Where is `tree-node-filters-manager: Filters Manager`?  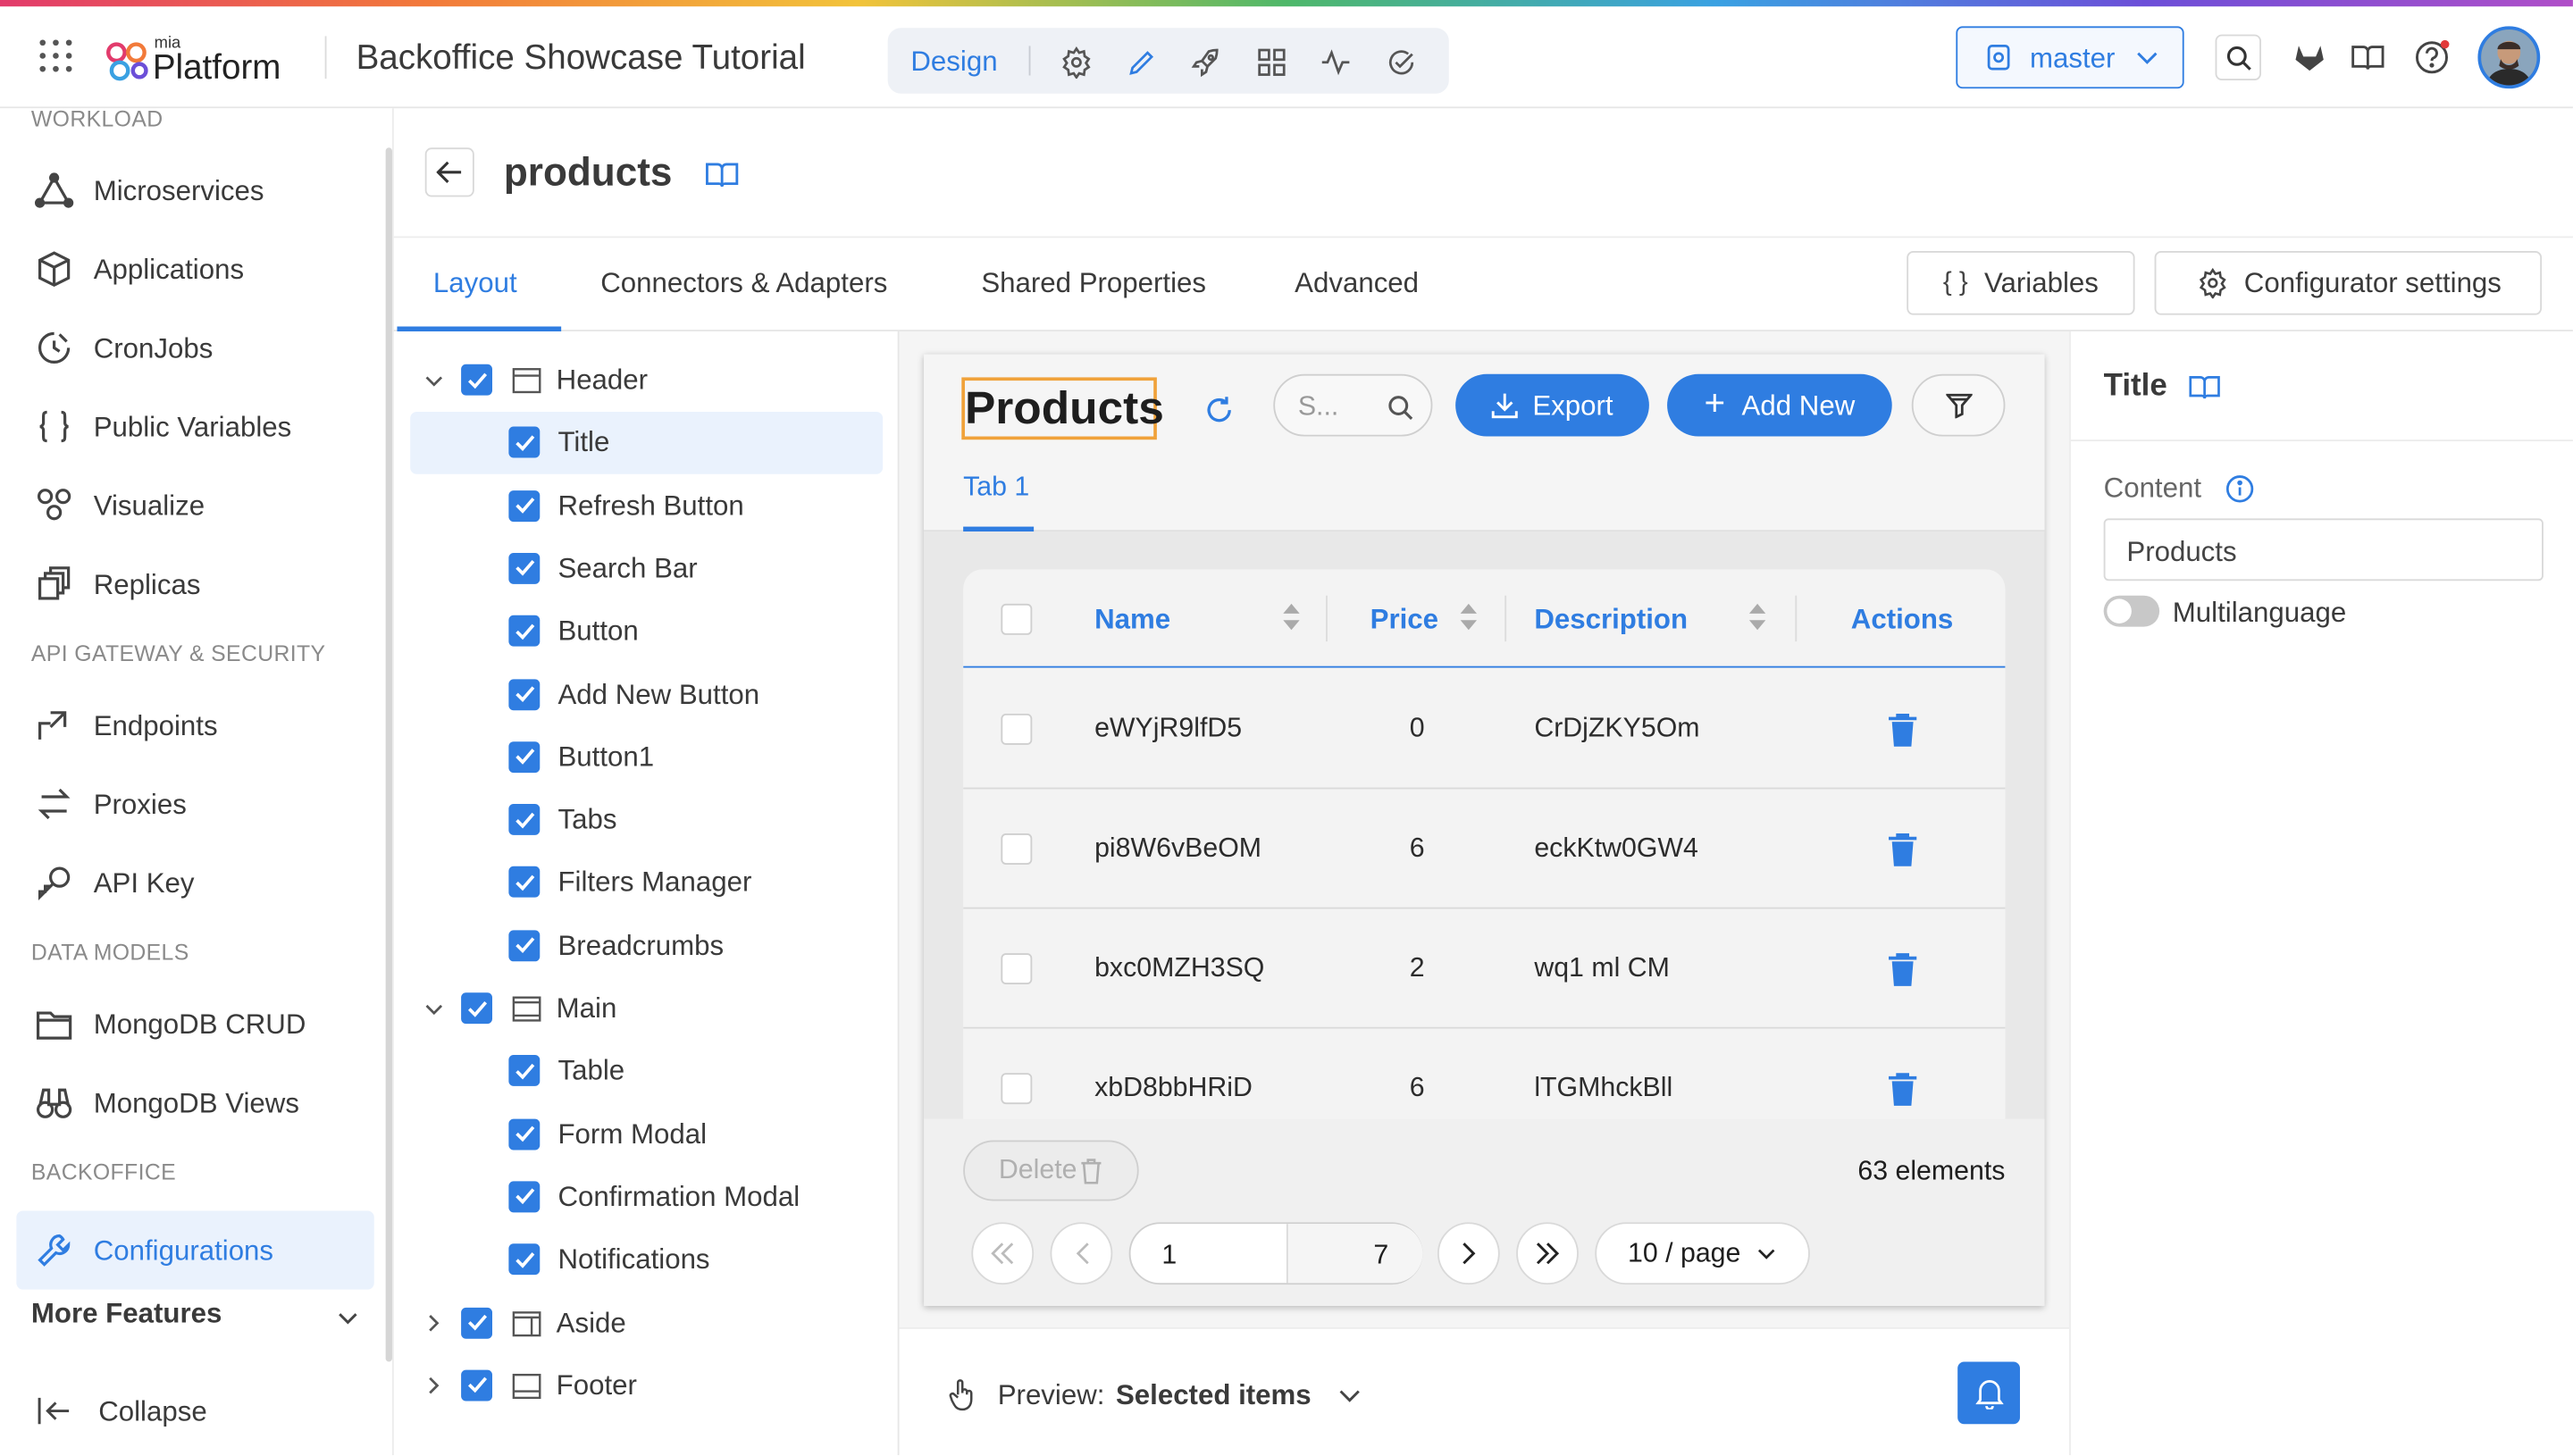 tree-node-filters-manager: Filters Manager is located at coordinates (646, 883).